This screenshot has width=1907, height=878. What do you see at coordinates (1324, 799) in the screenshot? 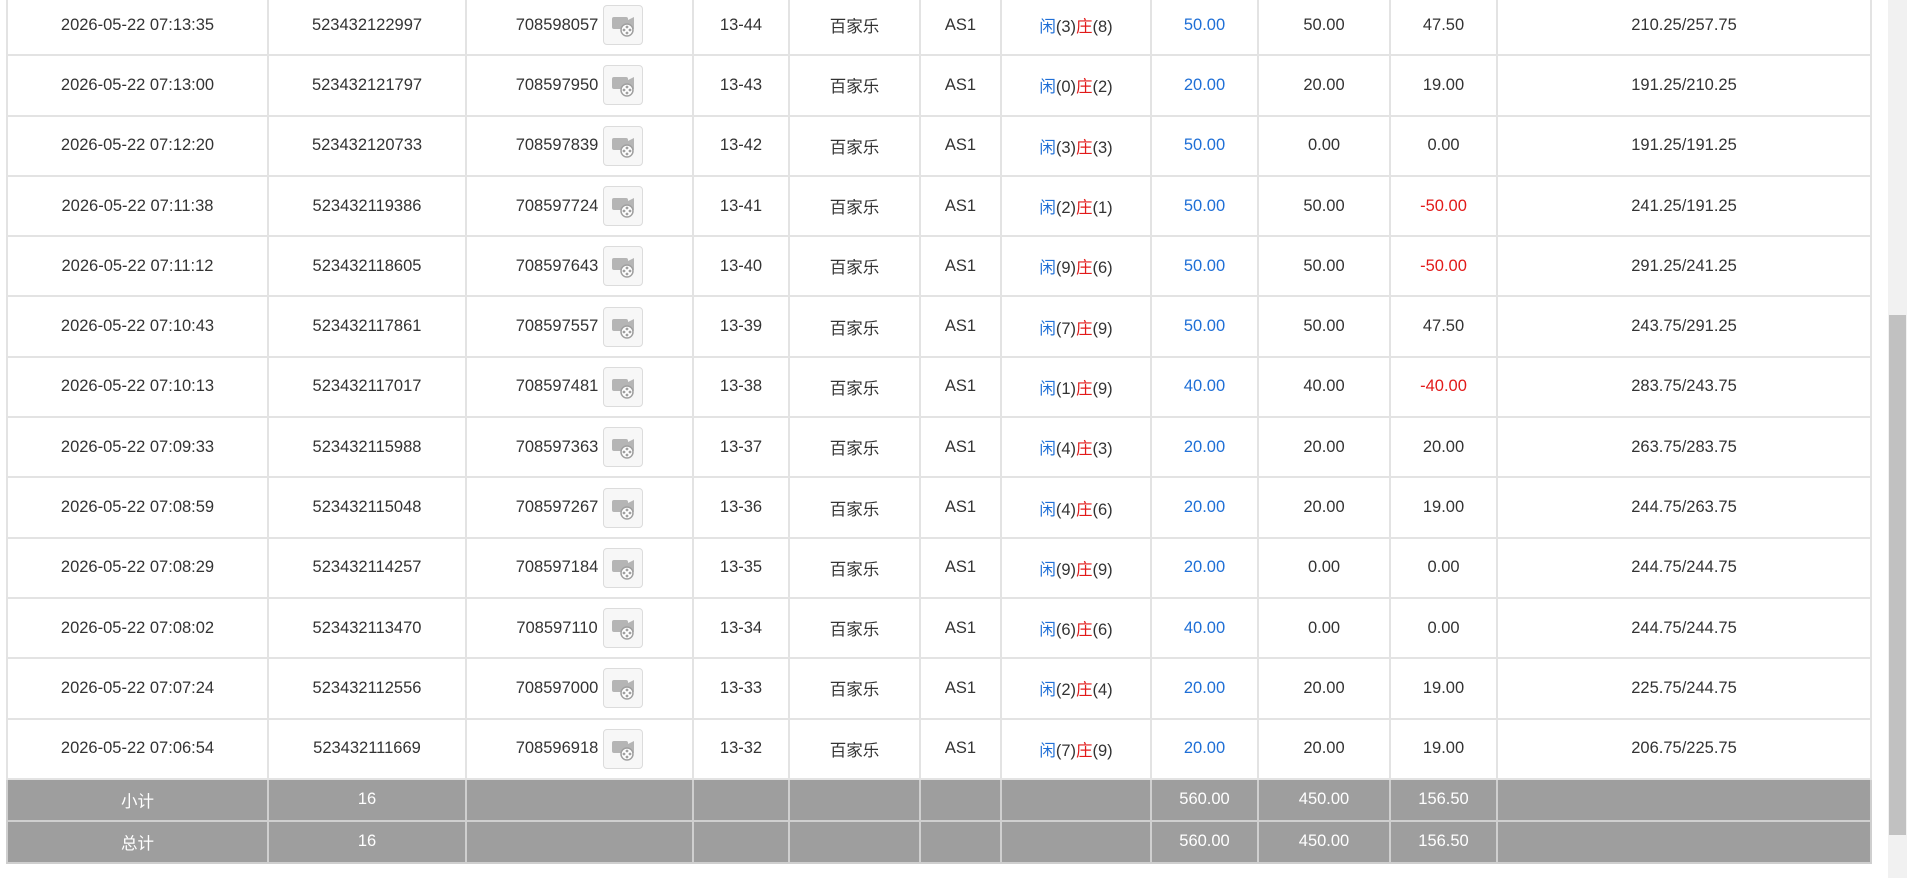
I see `subtotal-valid: 450.00` at bounding box center [1324, 799].